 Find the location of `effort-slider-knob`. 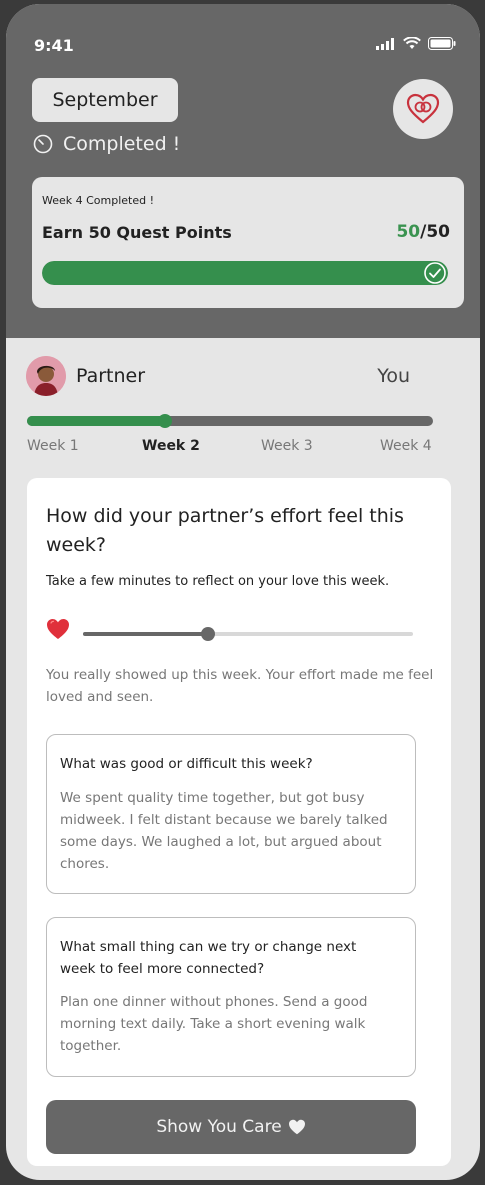

effort-slider-knob is located at coordinates (208, 634).